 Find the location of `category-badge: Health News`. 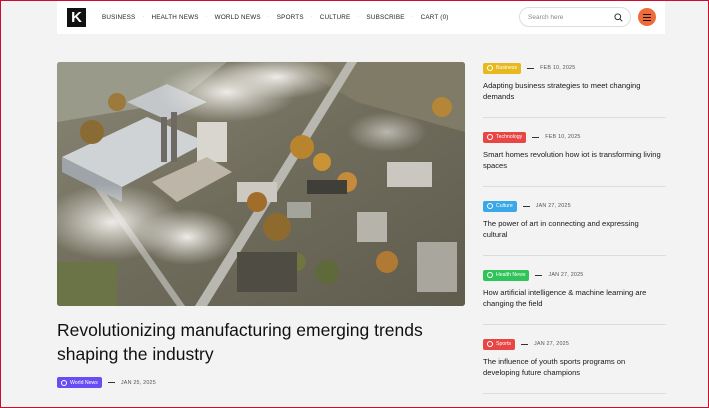

category-badge: Health News is located at coordinates (506, 275).